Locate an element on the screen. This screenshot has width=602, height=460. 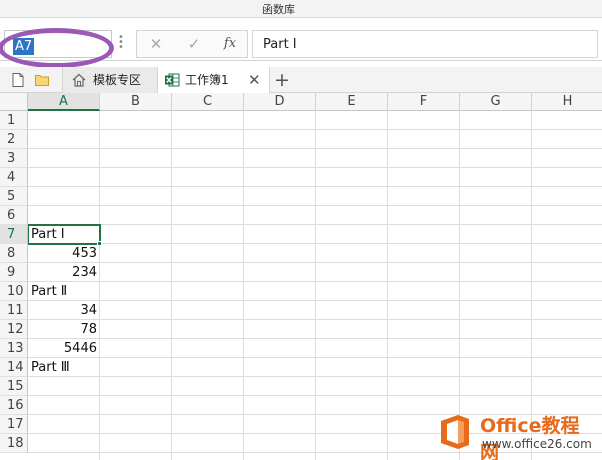
formula-input: Part Ⅰ is located at coordinates (425, 44).